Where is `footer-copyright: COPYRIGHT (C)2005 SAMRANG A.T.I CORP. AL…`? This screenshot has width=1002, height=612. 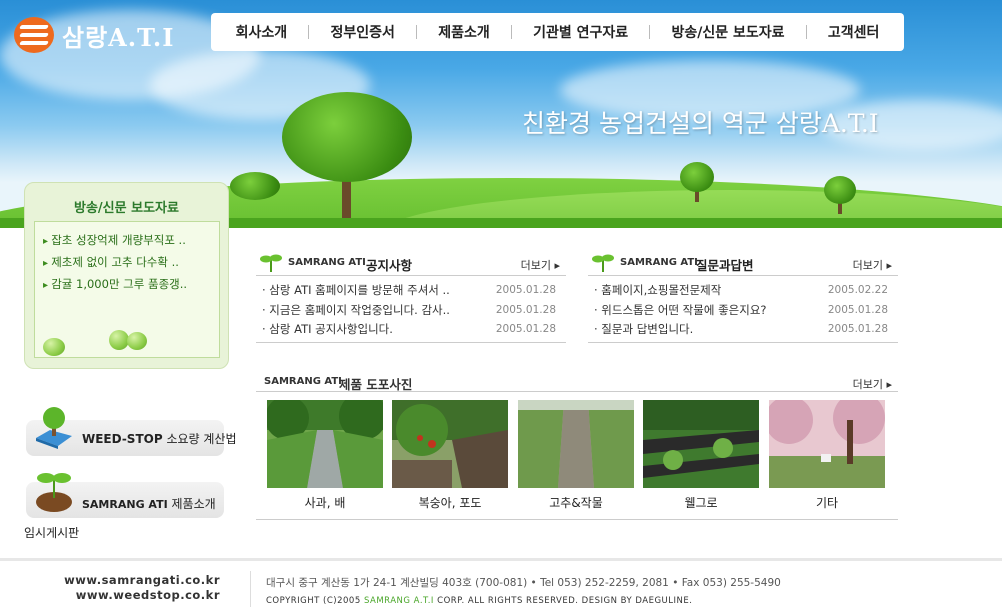
footer-copyright: COPYRIGHT (C)2005 SAMRANG A.T.I CORP. AL… is located at coordinates (479, 601).